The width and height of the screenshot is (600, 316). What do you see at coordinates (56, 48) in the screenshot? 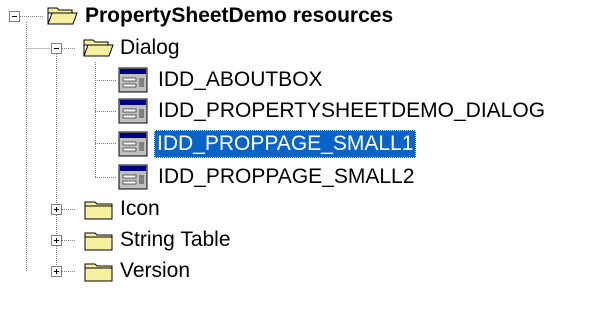
I see `collapse-toggle-dialog` at bounding box center [56, 48].